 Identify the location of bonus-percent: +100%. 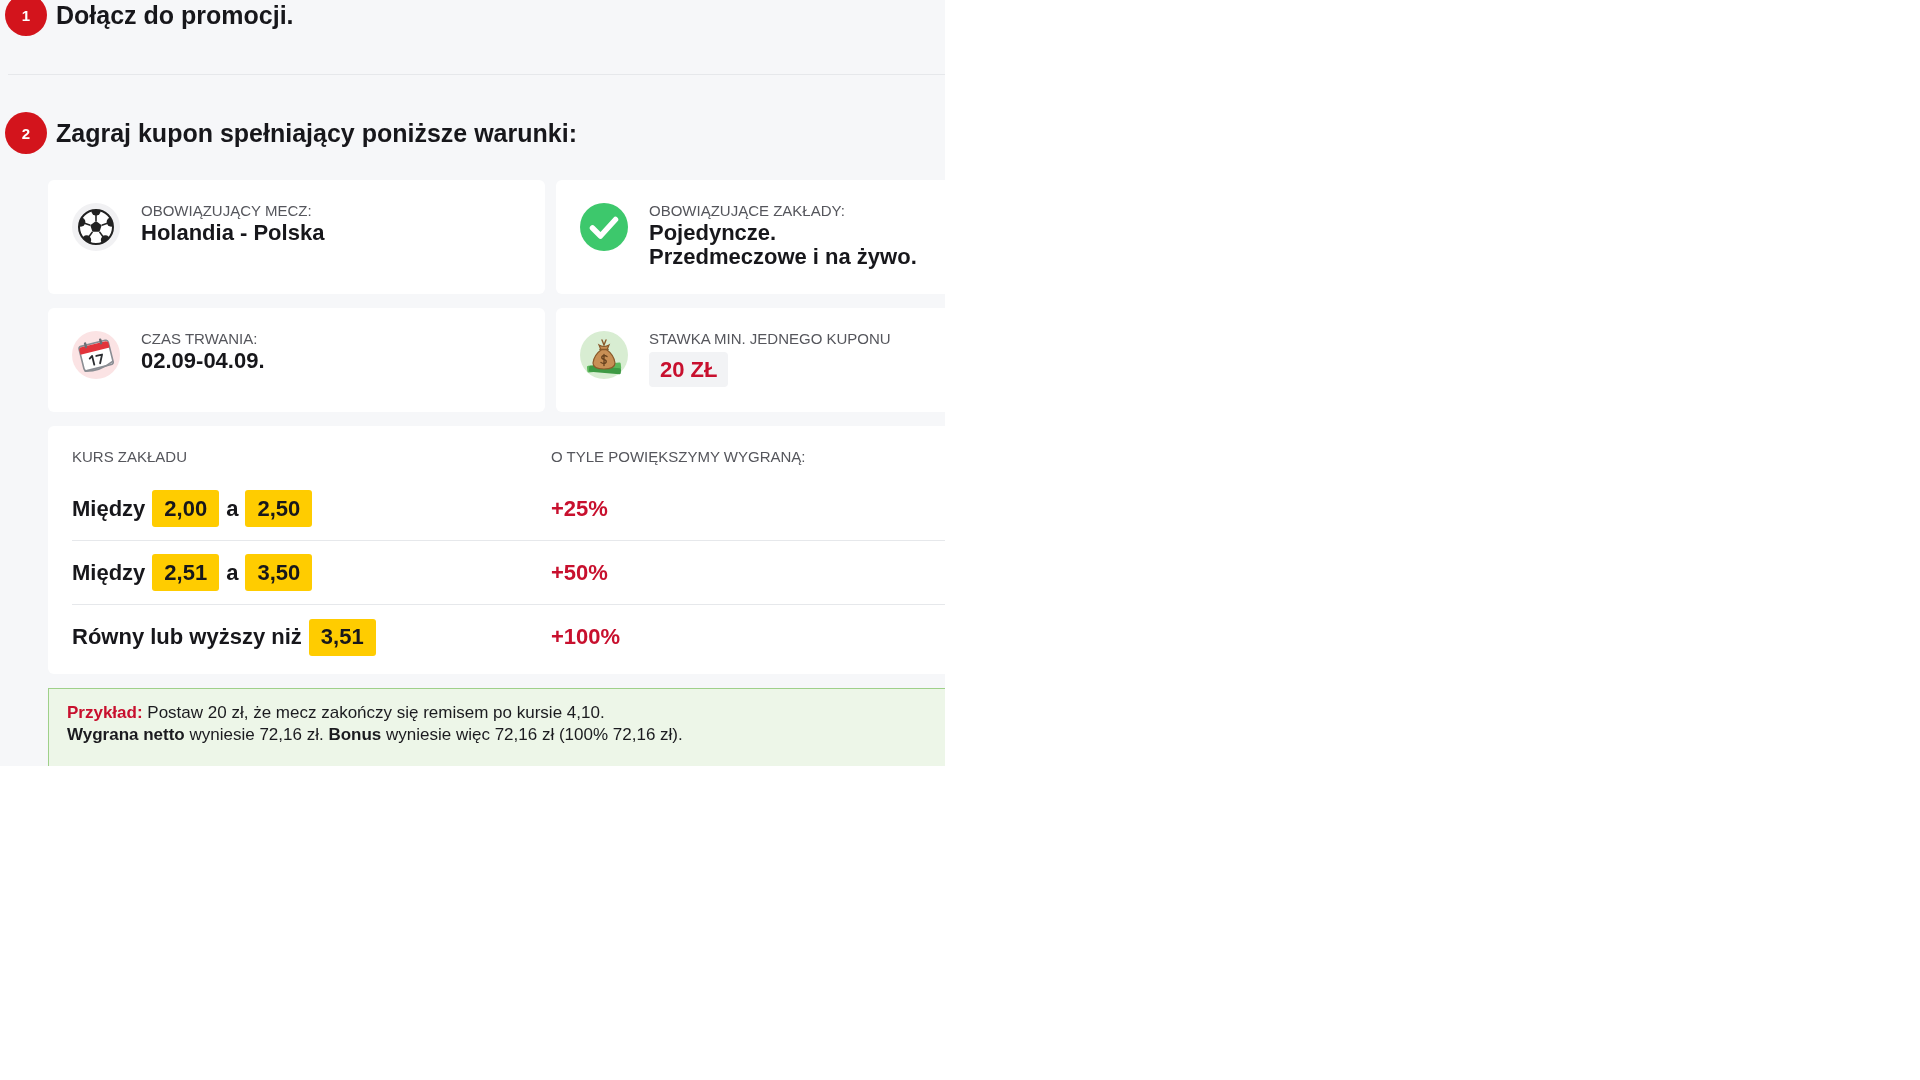
(586, 637).